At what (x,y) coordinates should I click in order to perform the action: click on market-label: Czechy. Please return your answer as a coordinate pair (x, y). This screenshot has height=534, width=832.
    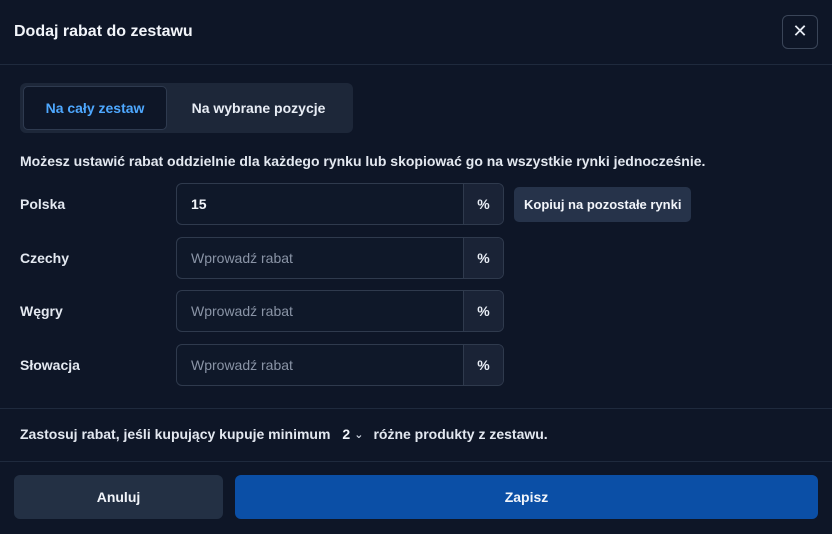
    Looking at the image, I should click on (45, 257).